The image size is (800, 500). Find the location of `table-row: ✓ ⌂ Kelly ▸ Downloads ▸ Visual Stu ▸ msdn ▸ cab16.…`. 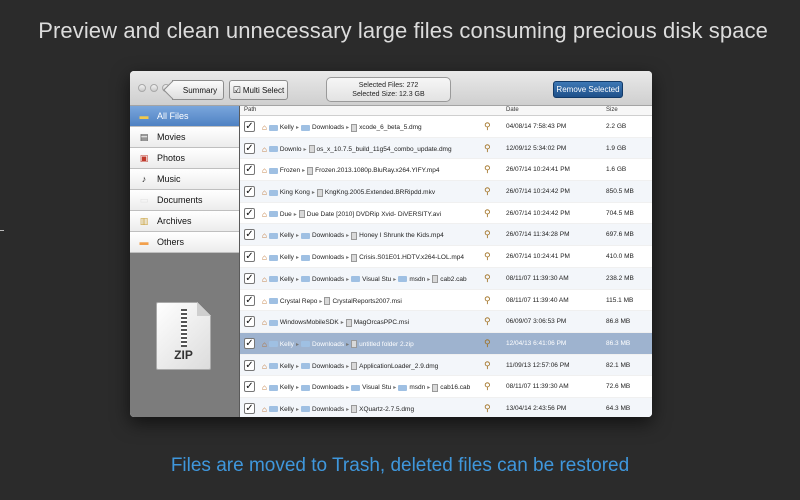

table-row: ✓ ⌂ Kelly ▸ Downloads ▸ Visual Stu ▸ msdn ▸ cab16.… is located at coordinates (446, 387).